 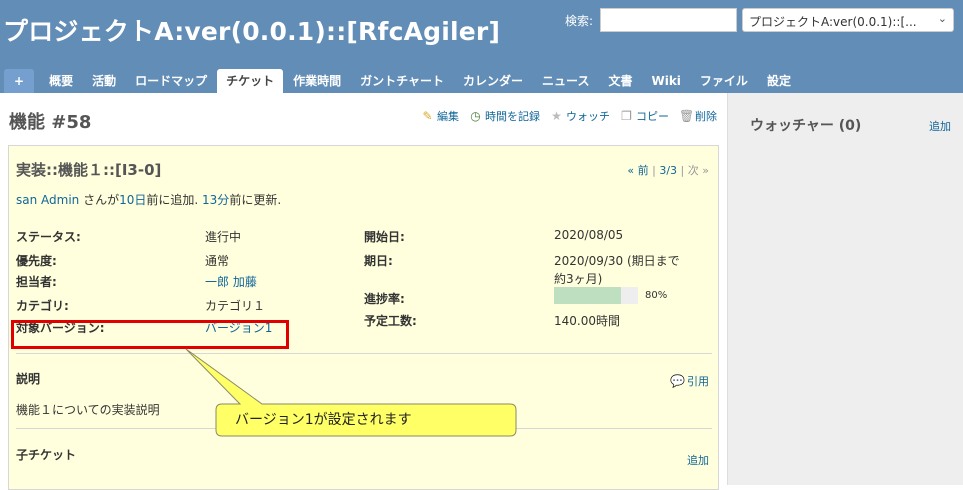 What do you see at coordinates (47, 200) in the screenshot?
I see `author-link: san Admin` at bounding box center [47, 200].